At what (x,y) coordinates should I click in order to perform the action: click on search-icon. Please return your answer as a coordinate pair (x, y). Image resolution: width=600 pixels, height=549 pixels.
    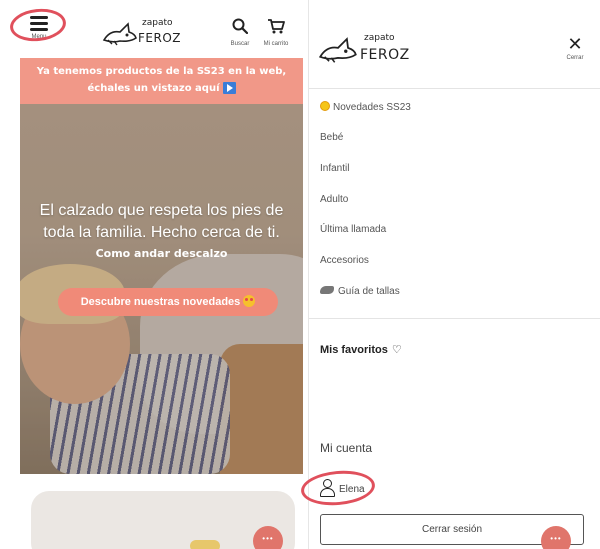
    Looking at the image, I should click on (240, 26).